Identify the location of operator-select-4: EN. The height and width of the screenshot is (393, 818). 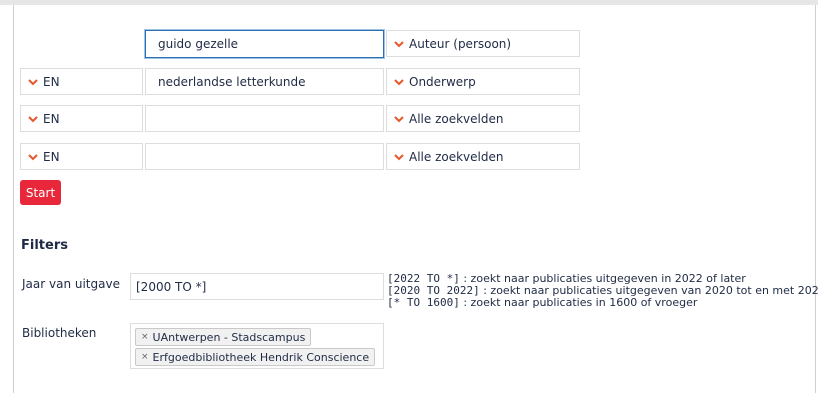
(81, 156).